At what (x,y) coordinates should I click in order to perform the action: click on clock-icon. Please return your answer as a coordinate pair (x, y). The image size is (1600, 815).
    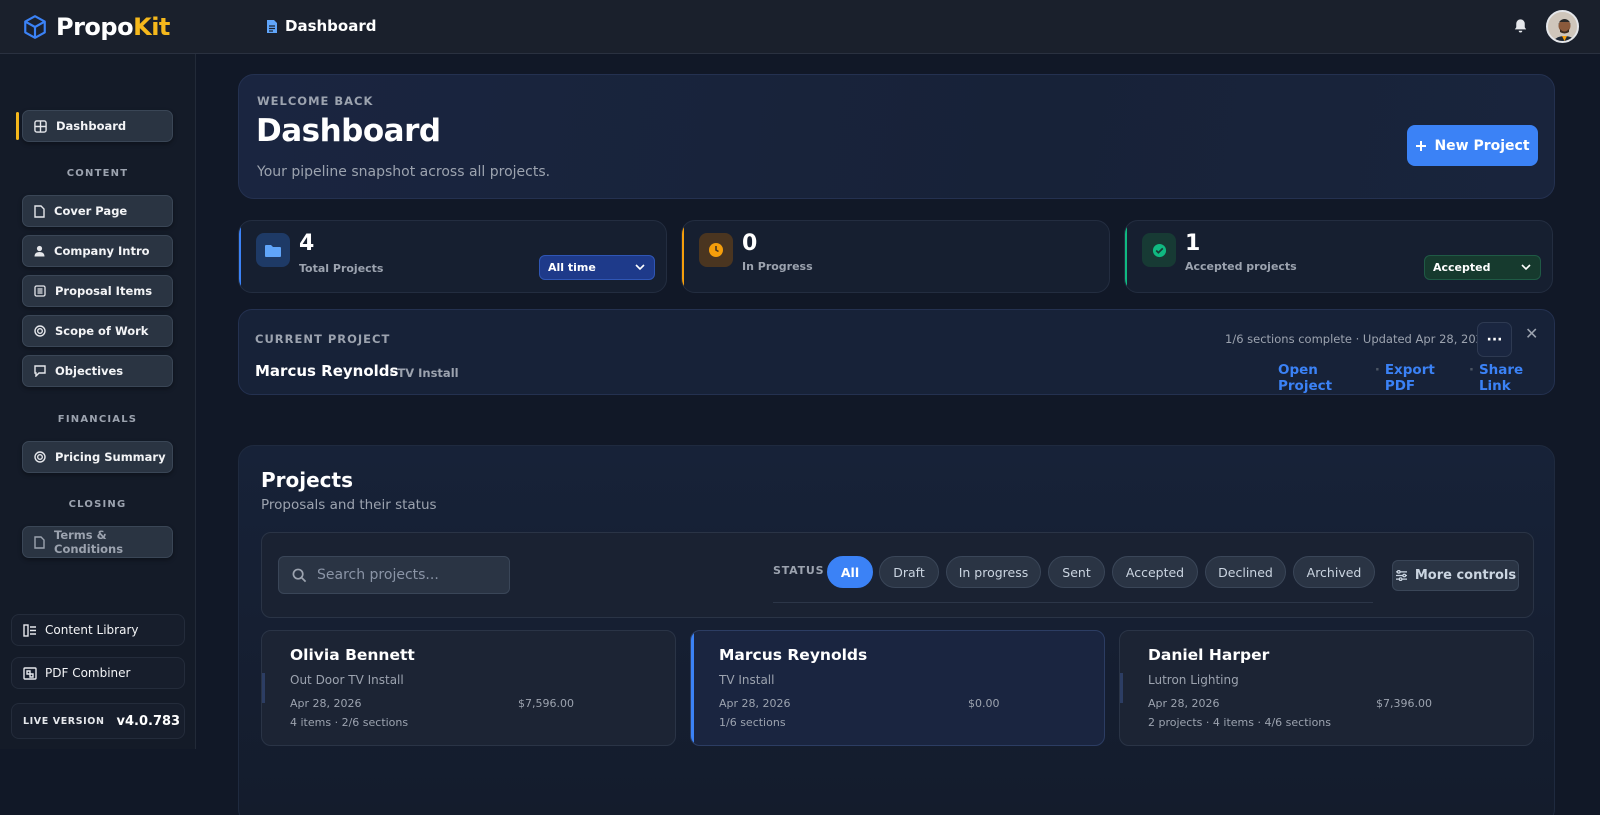
    Looking at the image, I should click on (716, 250).